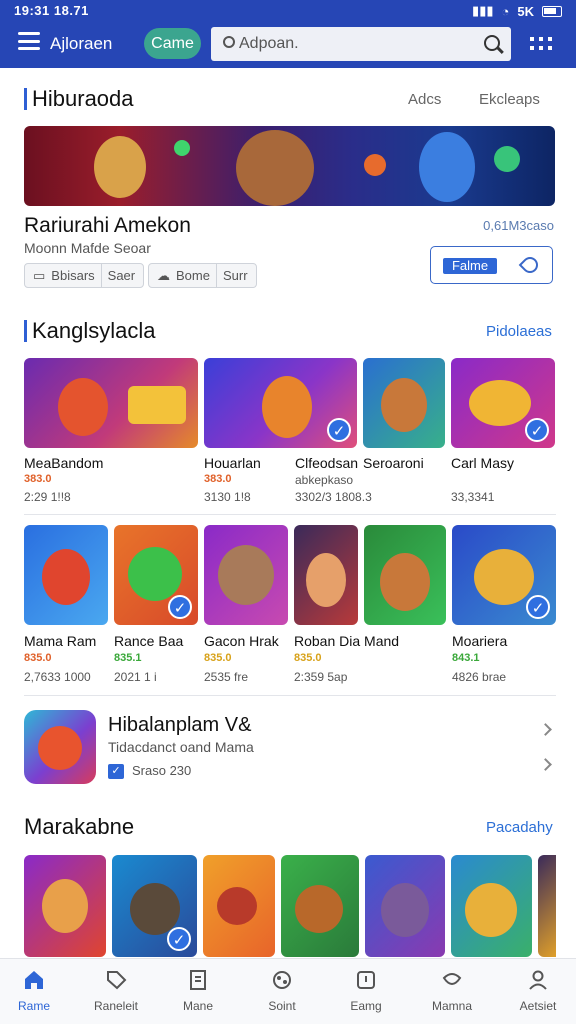 The height and width of the screenshot is (1024, 576). I want to click on search-bar, so click(361, 44).